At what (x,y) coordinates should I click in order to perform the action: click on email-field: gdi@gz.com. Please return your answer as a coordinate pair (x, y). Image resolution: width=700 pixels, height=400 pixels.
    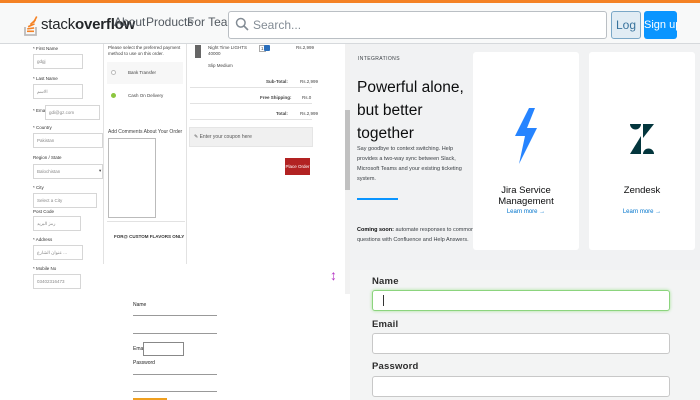
    Looking at the image, I should click on (72, 112).